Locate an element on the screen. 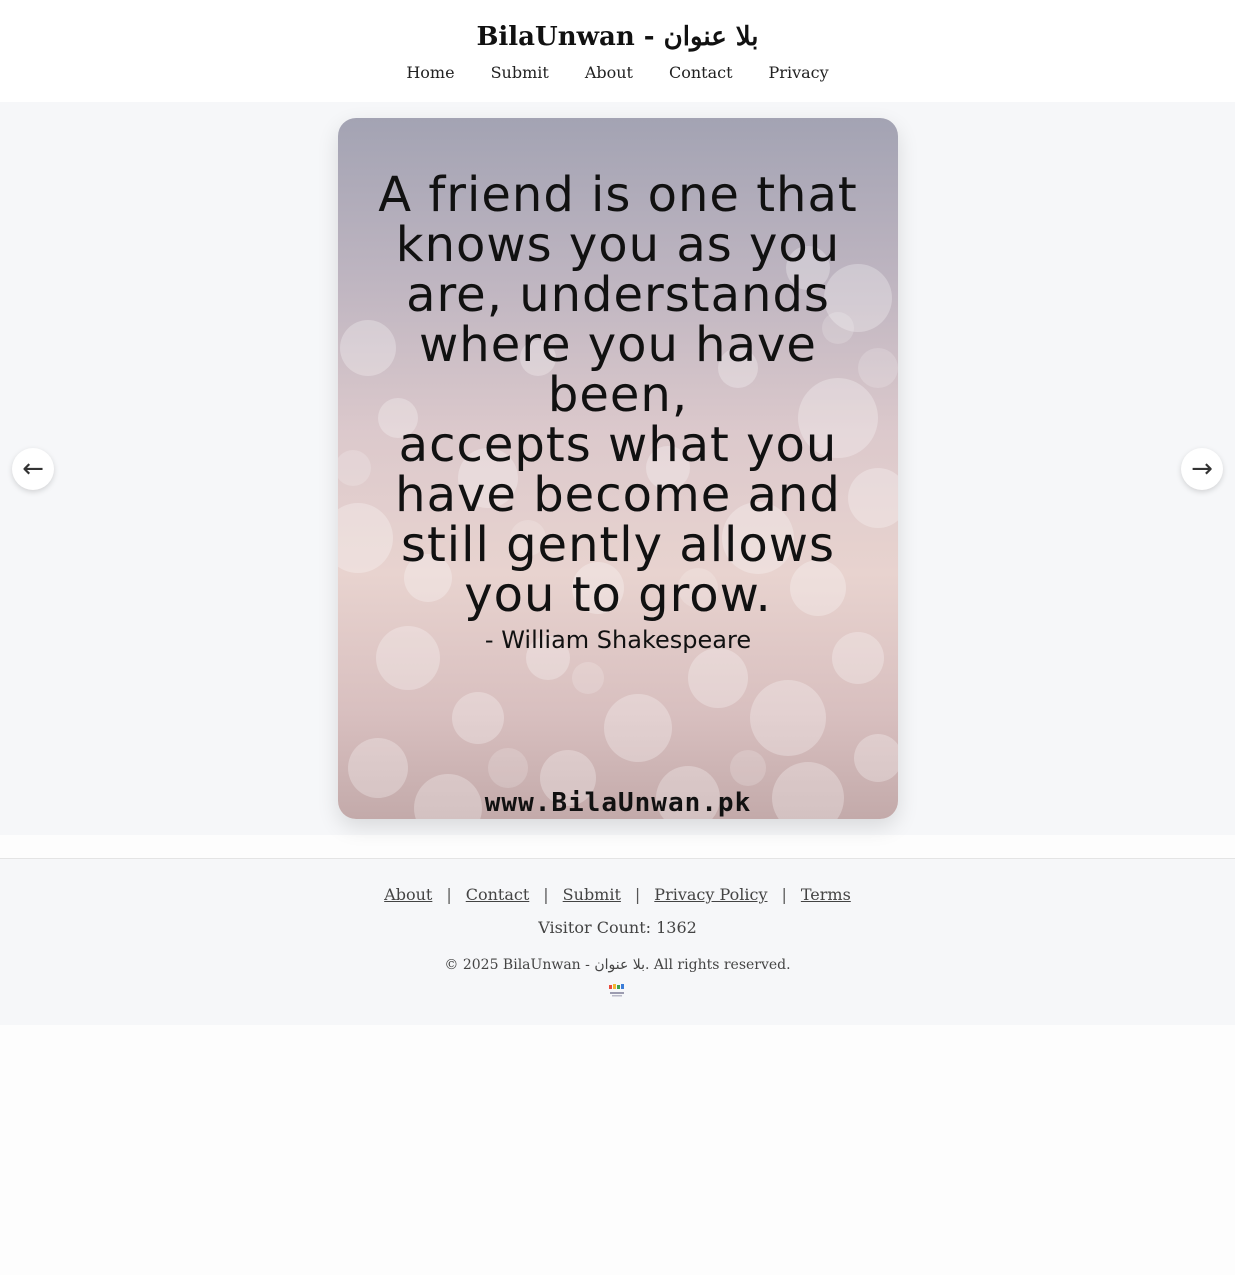 This screenshot has height=1275, width=1235. footer-privacy-policy-link: Privacy Policy is located at coordinates (710, 894).